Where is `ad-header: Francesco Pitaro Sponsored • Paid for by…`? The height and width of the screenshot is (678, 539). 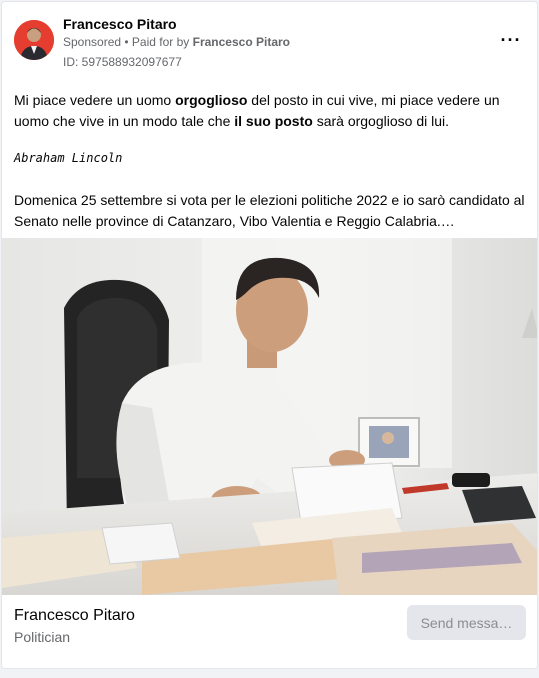 ad-header: Francesco Pitaro Sponsored • Paid for by… is located at coordinates (269, 42).